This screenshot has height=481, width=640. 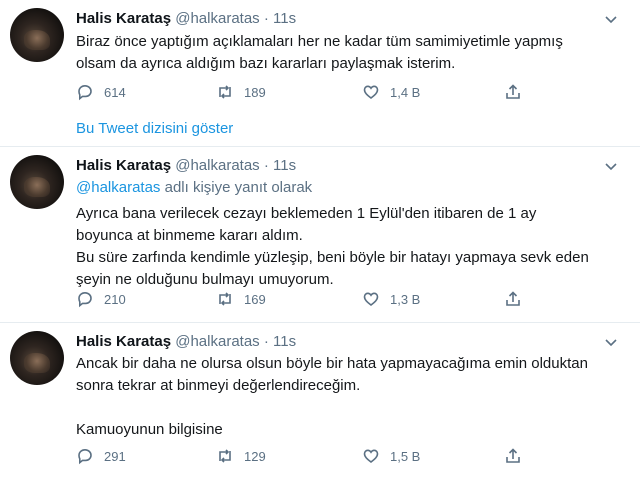 I want to click on mention-link: @halkaratas, so click(x=118, y=187).